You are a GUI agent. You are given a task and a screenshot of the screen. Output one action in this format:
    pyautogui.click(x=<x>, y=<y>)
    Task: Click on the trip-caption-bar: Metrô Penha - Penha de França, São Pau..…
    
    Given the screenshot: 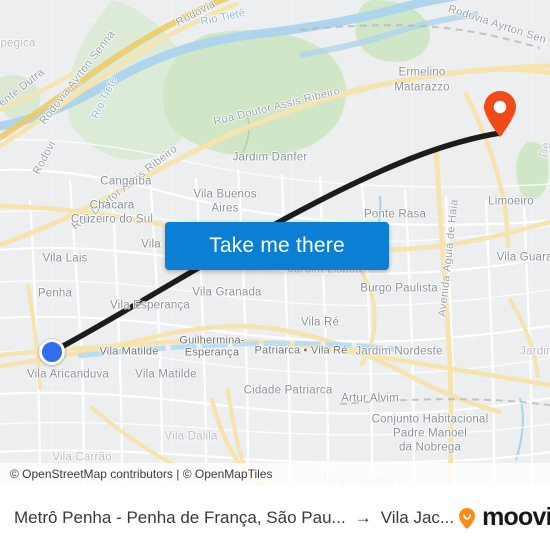 What is the action you would take?
    pyautogui.click(x=275, y=517)
    